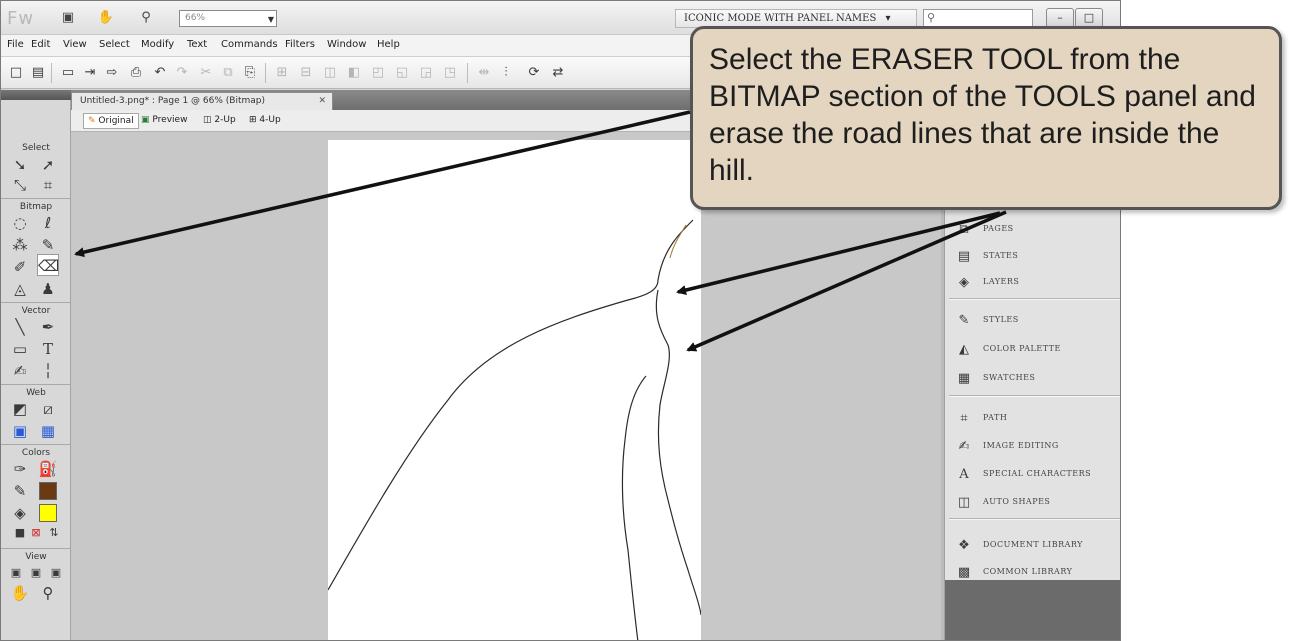 The image size is (1292, 641). Describe the element at coordinates (300, 44) in the screenshot. I see `menu-filters: Filters` at that location.